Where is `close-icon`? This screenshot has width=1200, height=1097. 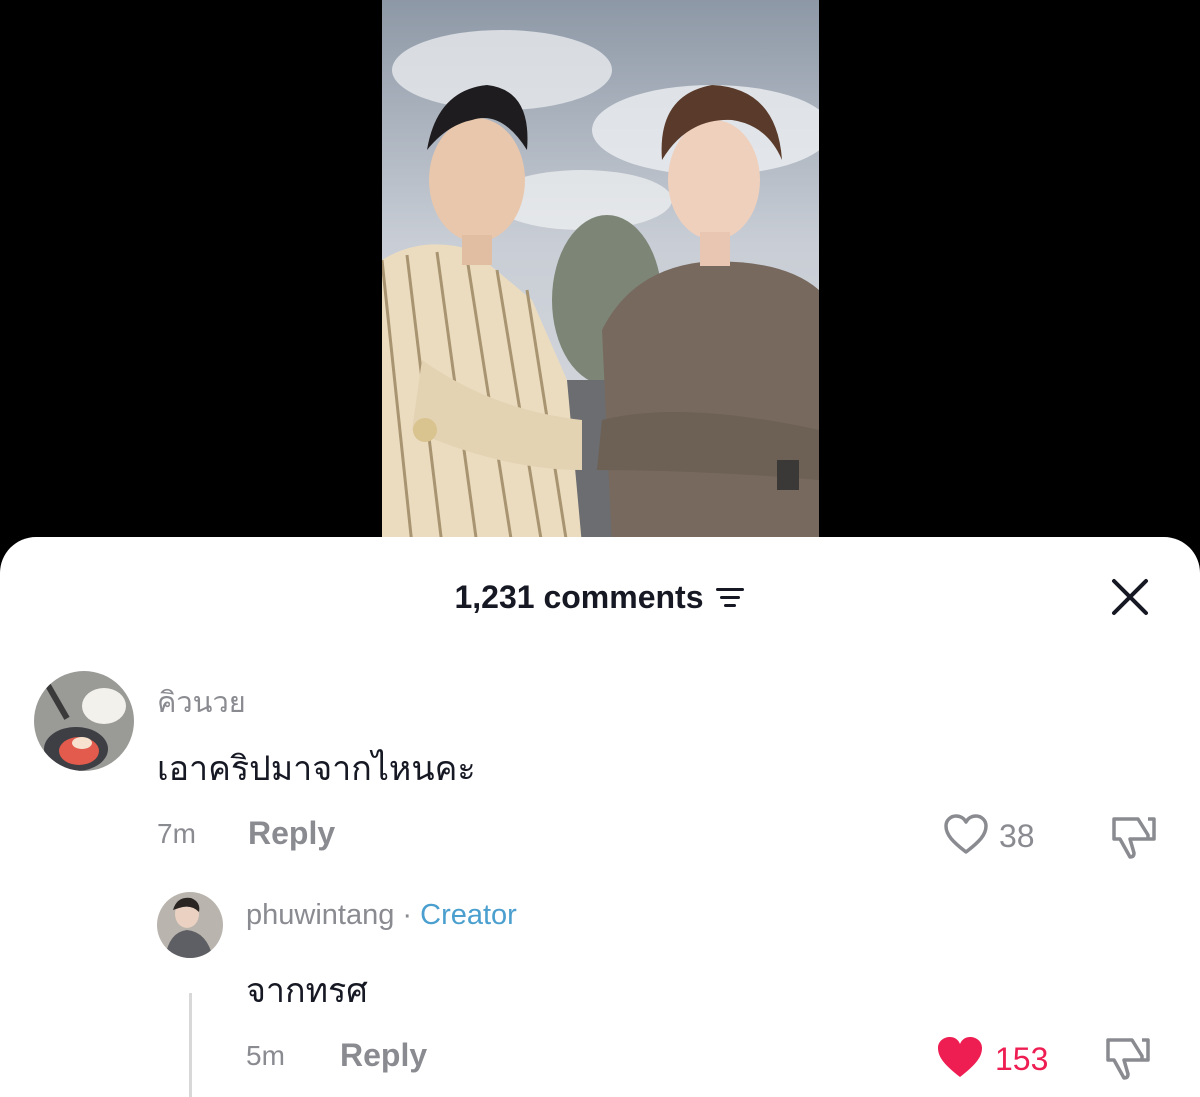 close-icon is located at coordinates (1130, 597).